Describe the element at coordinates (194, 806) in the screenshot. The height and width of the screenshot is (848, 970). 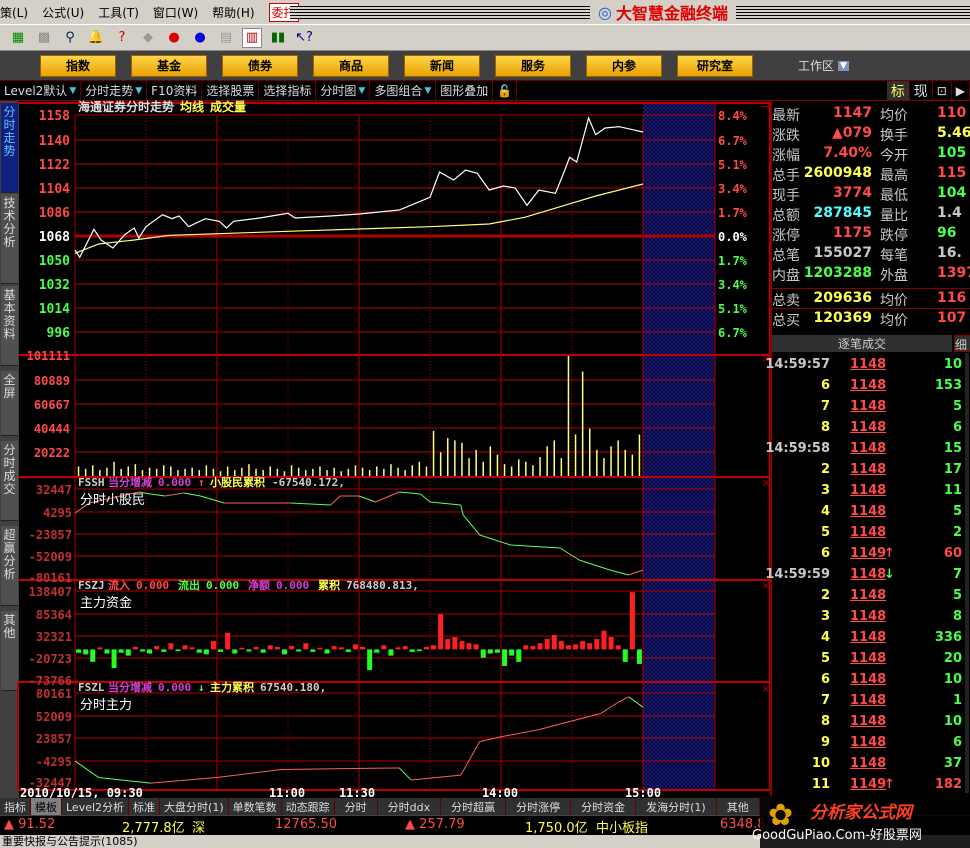
I see `indicator-tab: 大盘分时(1)` at that location.